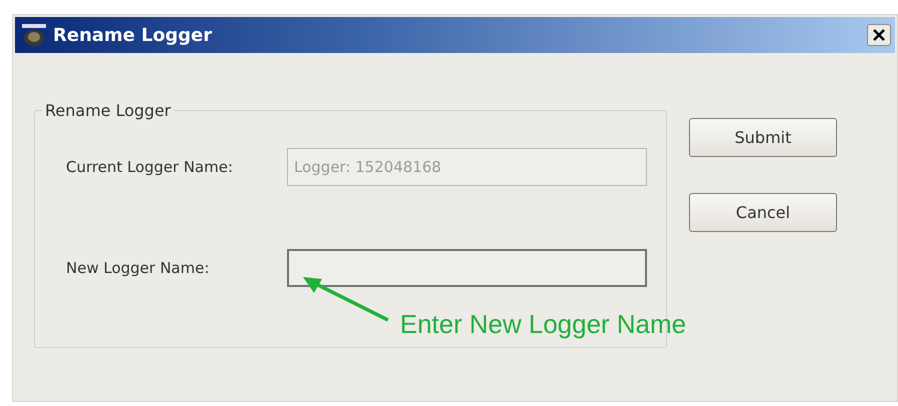 This screenshot has width=898, height=406. What do you see at coordinates (34, 35) in the screenshot?
I see `app-icon` at bounding box center [34, 35].